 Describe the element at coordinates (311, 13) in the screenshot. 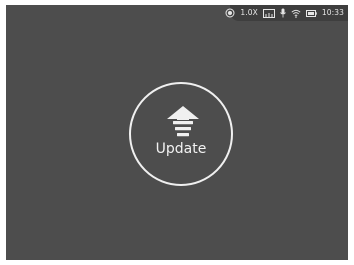

I see `battery-icon` at that location.